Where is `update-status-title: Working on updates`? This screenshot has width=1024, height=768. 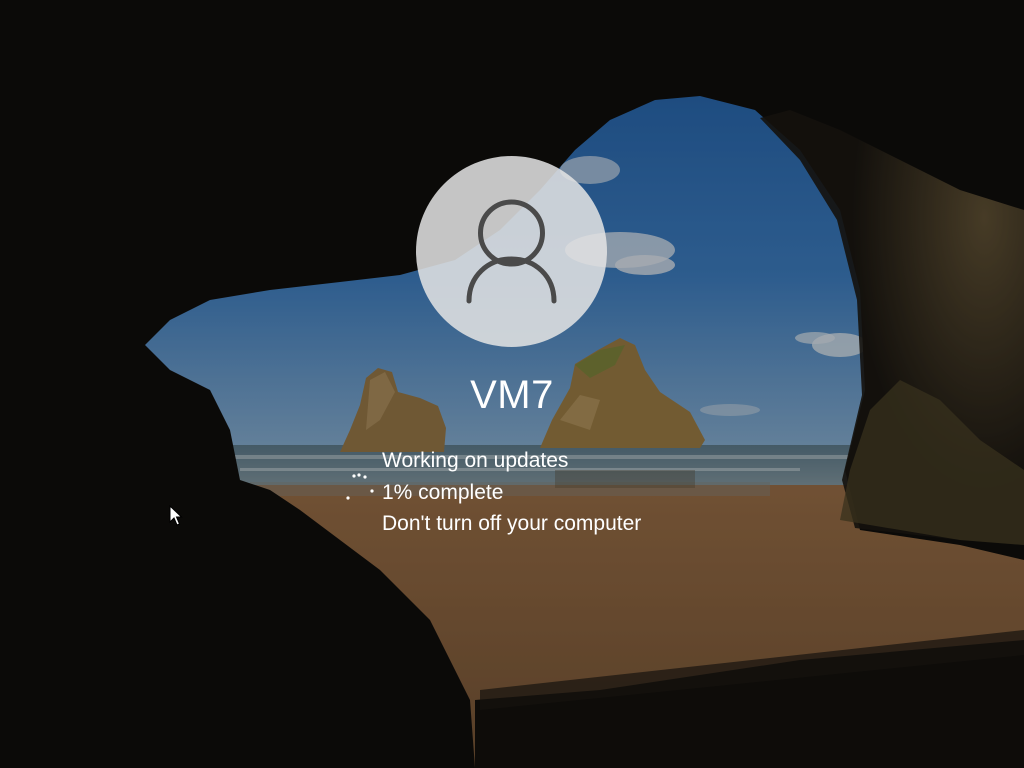
update-status-title: Working on updates is located at coordinates (475, 460).